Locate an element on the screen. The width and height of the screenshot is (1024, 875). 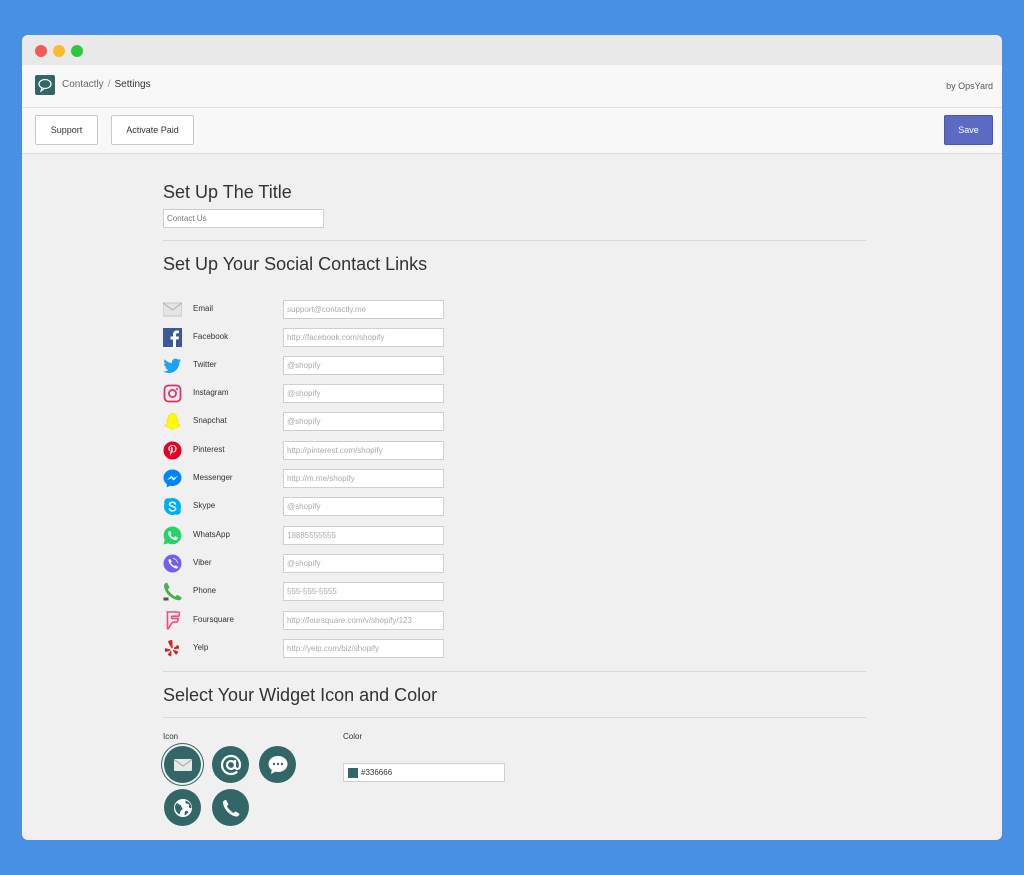
snapchat-icon is located at coordinates (172, 421).